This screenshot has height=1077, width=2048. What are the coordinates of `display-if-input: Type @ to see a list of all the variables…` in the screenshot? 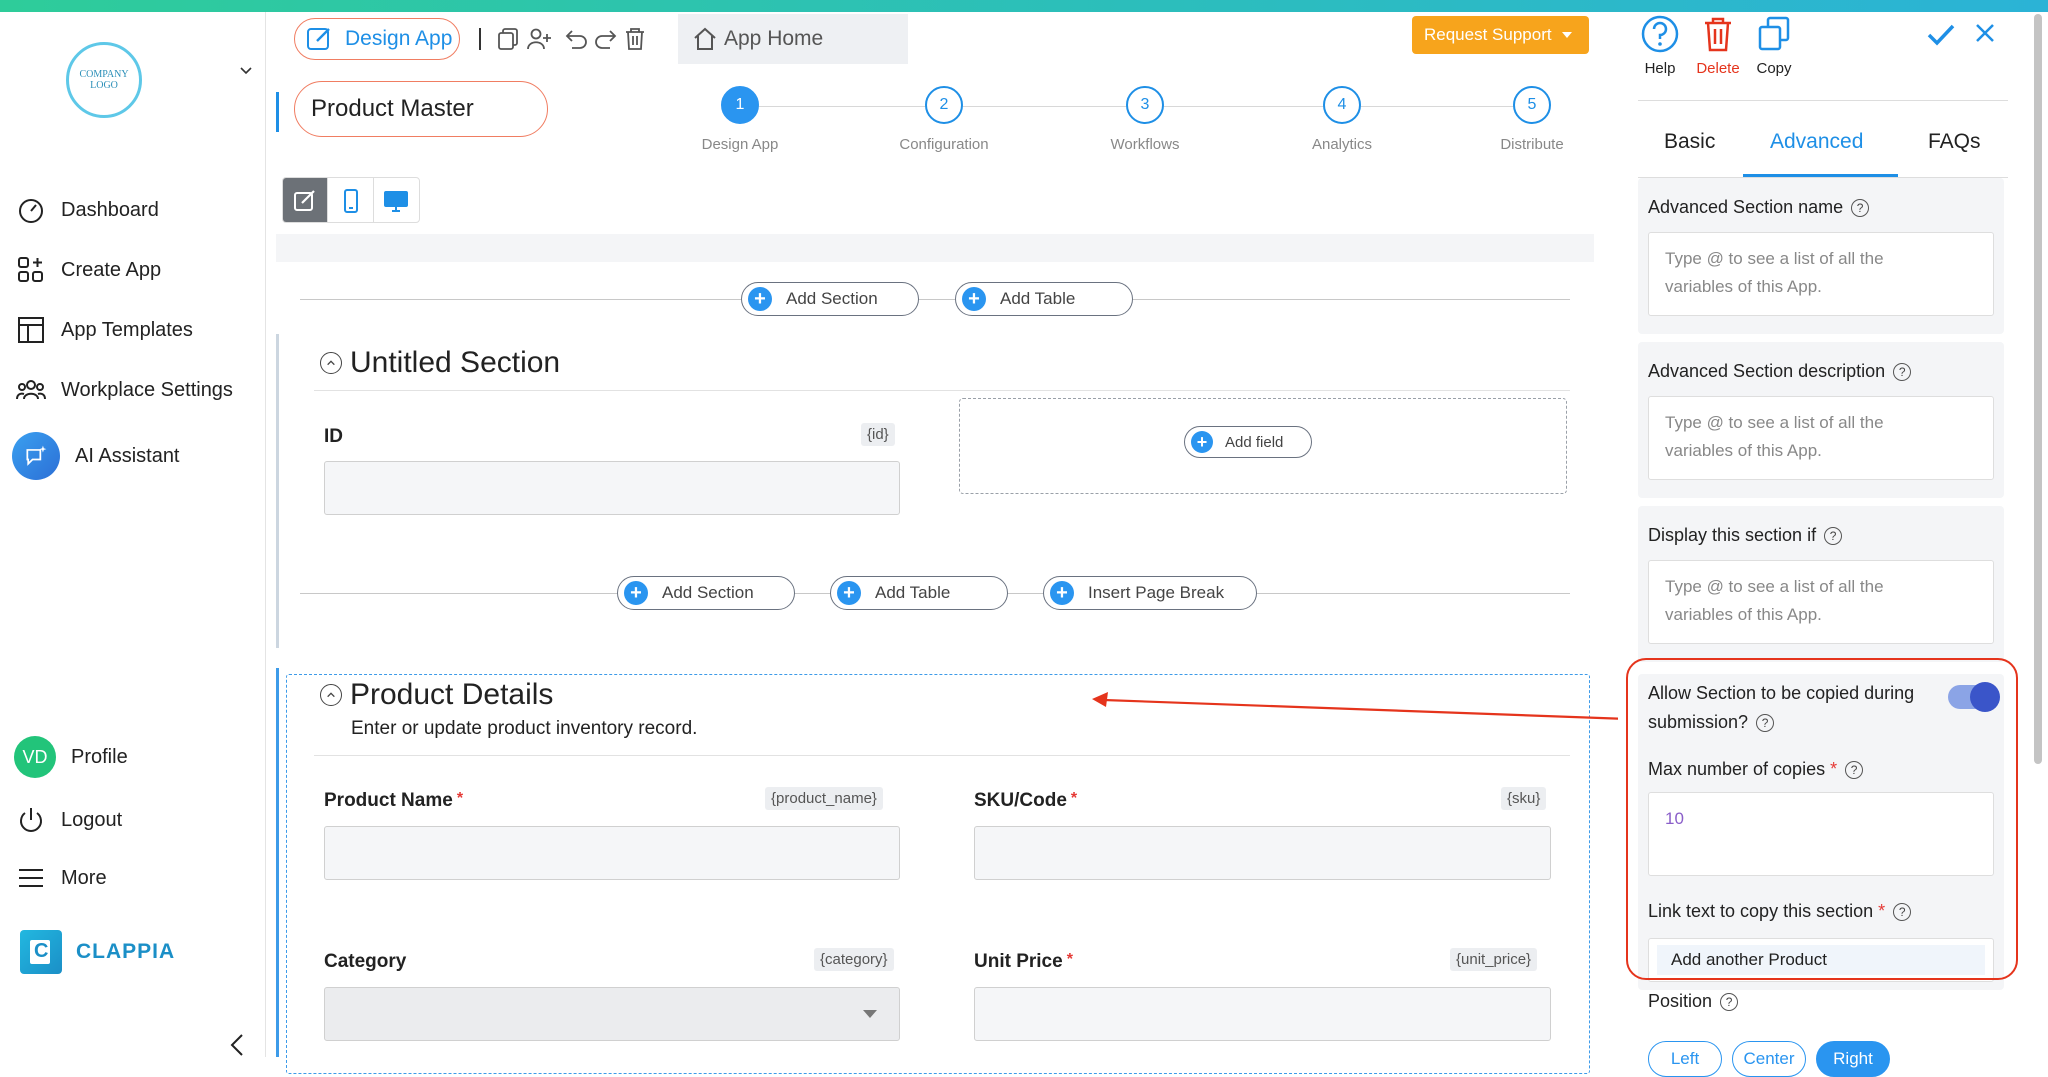 It's located at (1821, 602).